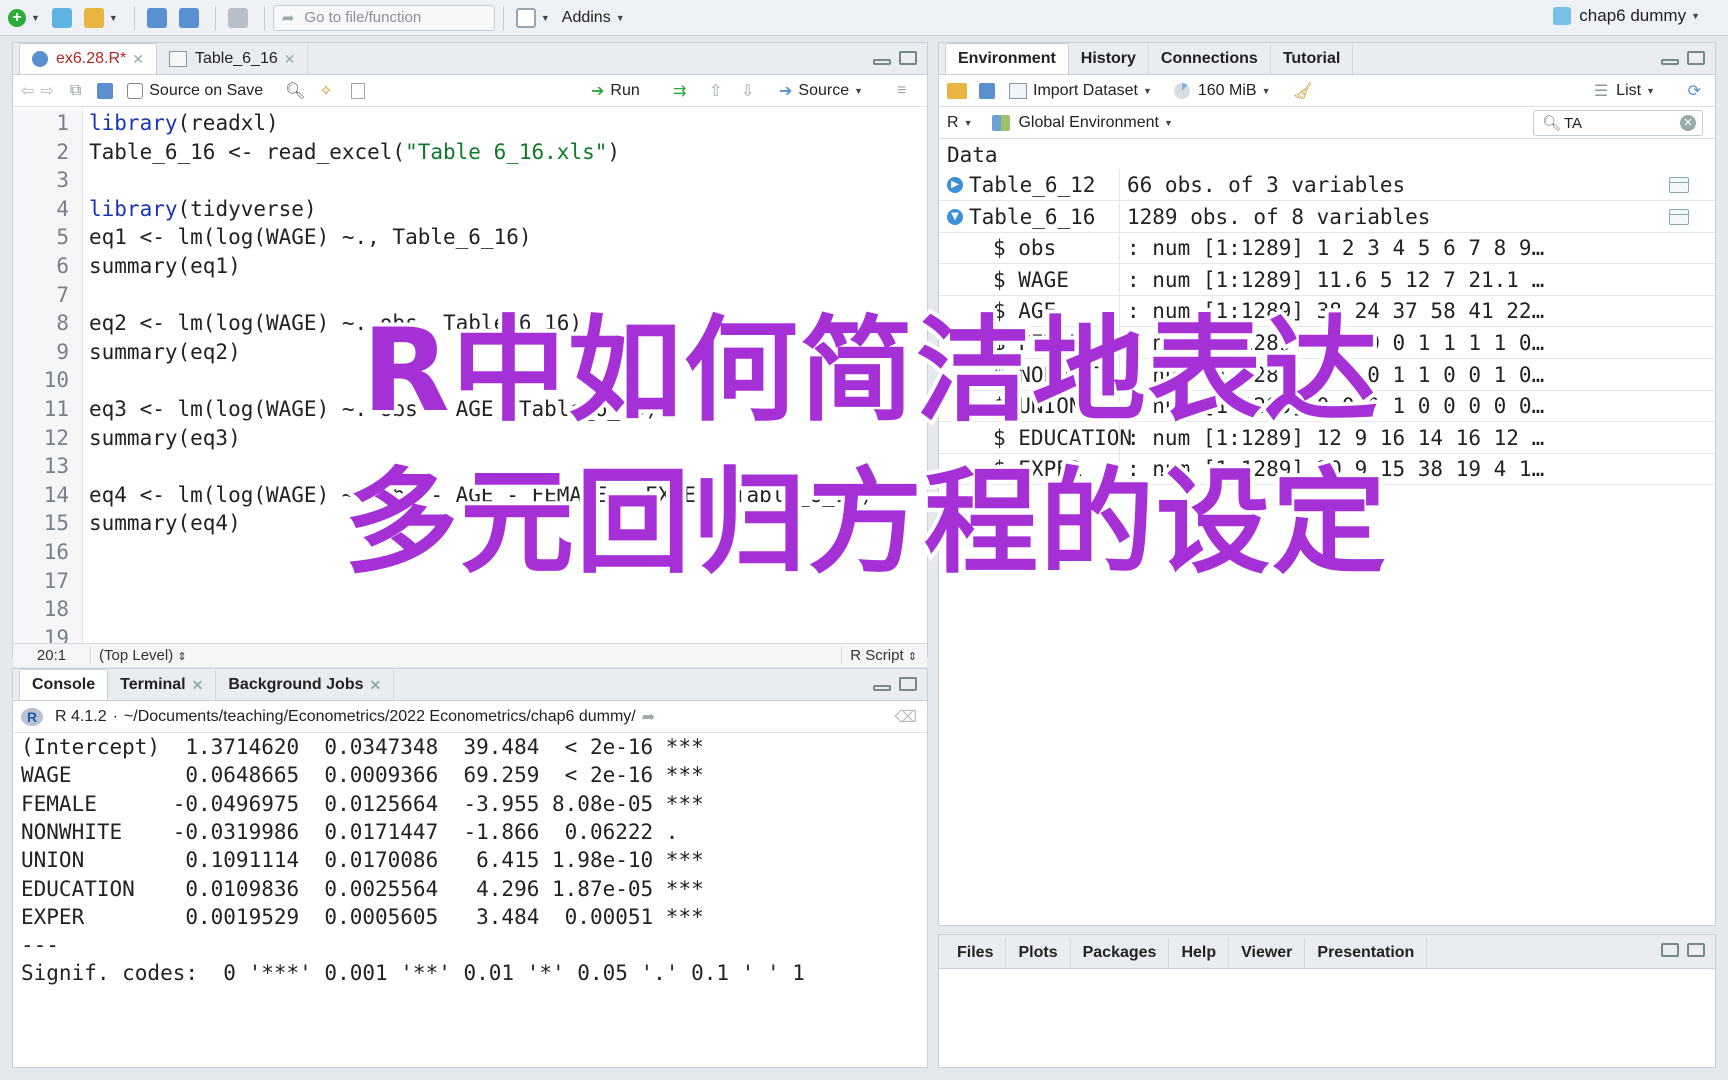 The width and height of the screenshot is (1728, 1080). What do you see at coordinates (91, 58) in the screenshot?
I see `tab-label: ex6.28.R*` at bounding box center [91, 58].